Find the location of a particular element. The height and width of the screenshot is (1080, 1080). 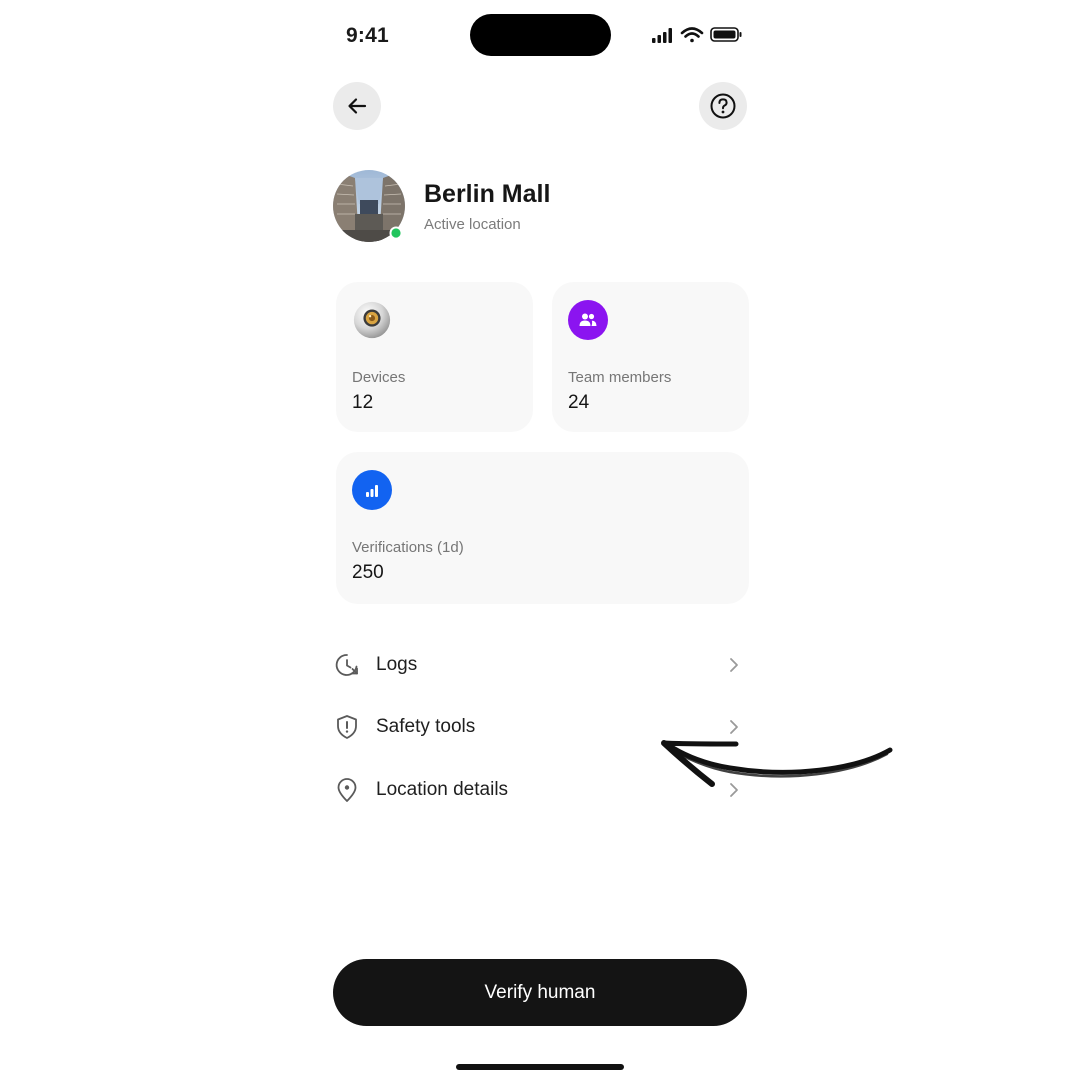

verifications-label: Verifications (1d) is located at coordinates (408, 547).